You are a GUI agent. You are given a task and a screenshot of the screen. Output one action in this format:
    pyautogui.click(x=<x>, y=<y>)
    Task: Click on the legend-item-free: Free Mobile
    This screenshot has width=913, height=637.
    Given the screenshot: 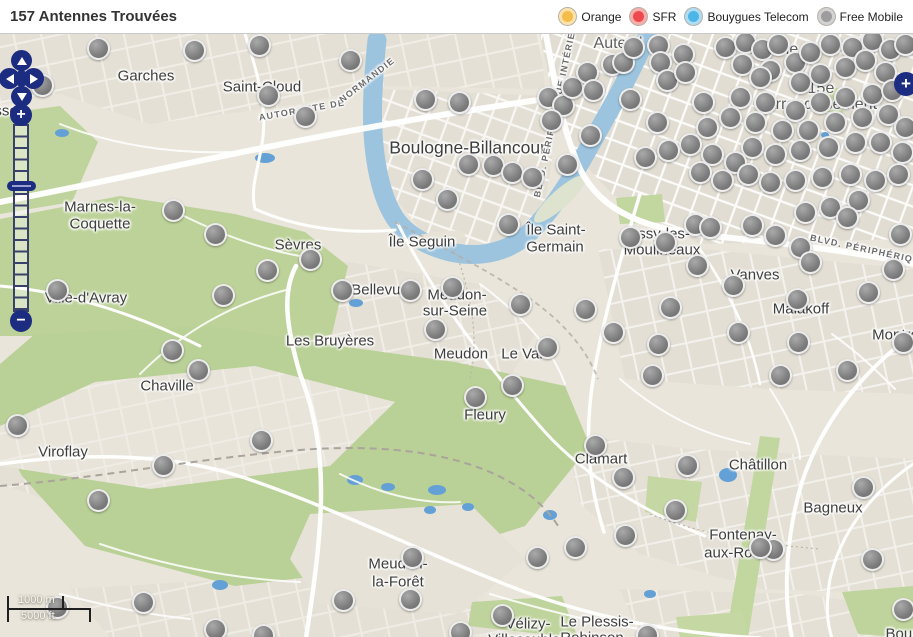 What is the action you would take?
    pyautogui.click(x=860, y=16)
    